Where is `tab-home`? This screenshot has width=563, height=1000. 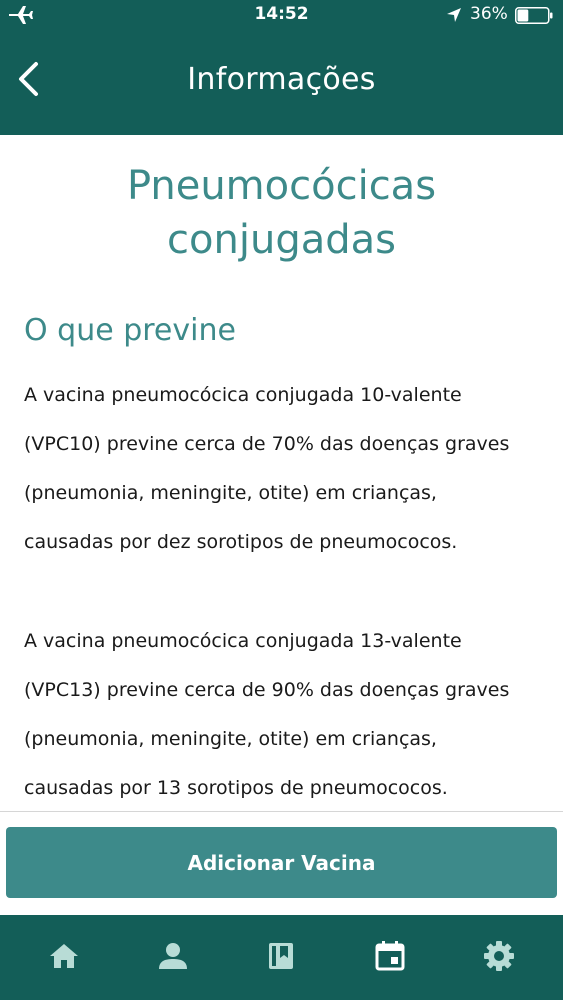
tab-home is located at coordinates (64, 958).